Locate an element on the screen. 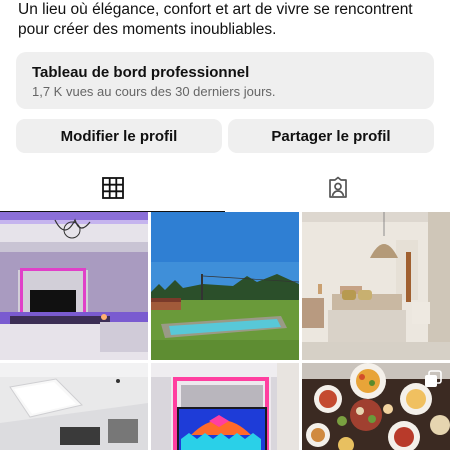  bio-line: pour créer des moments inoubliables. is located at coordinates (147, 29).